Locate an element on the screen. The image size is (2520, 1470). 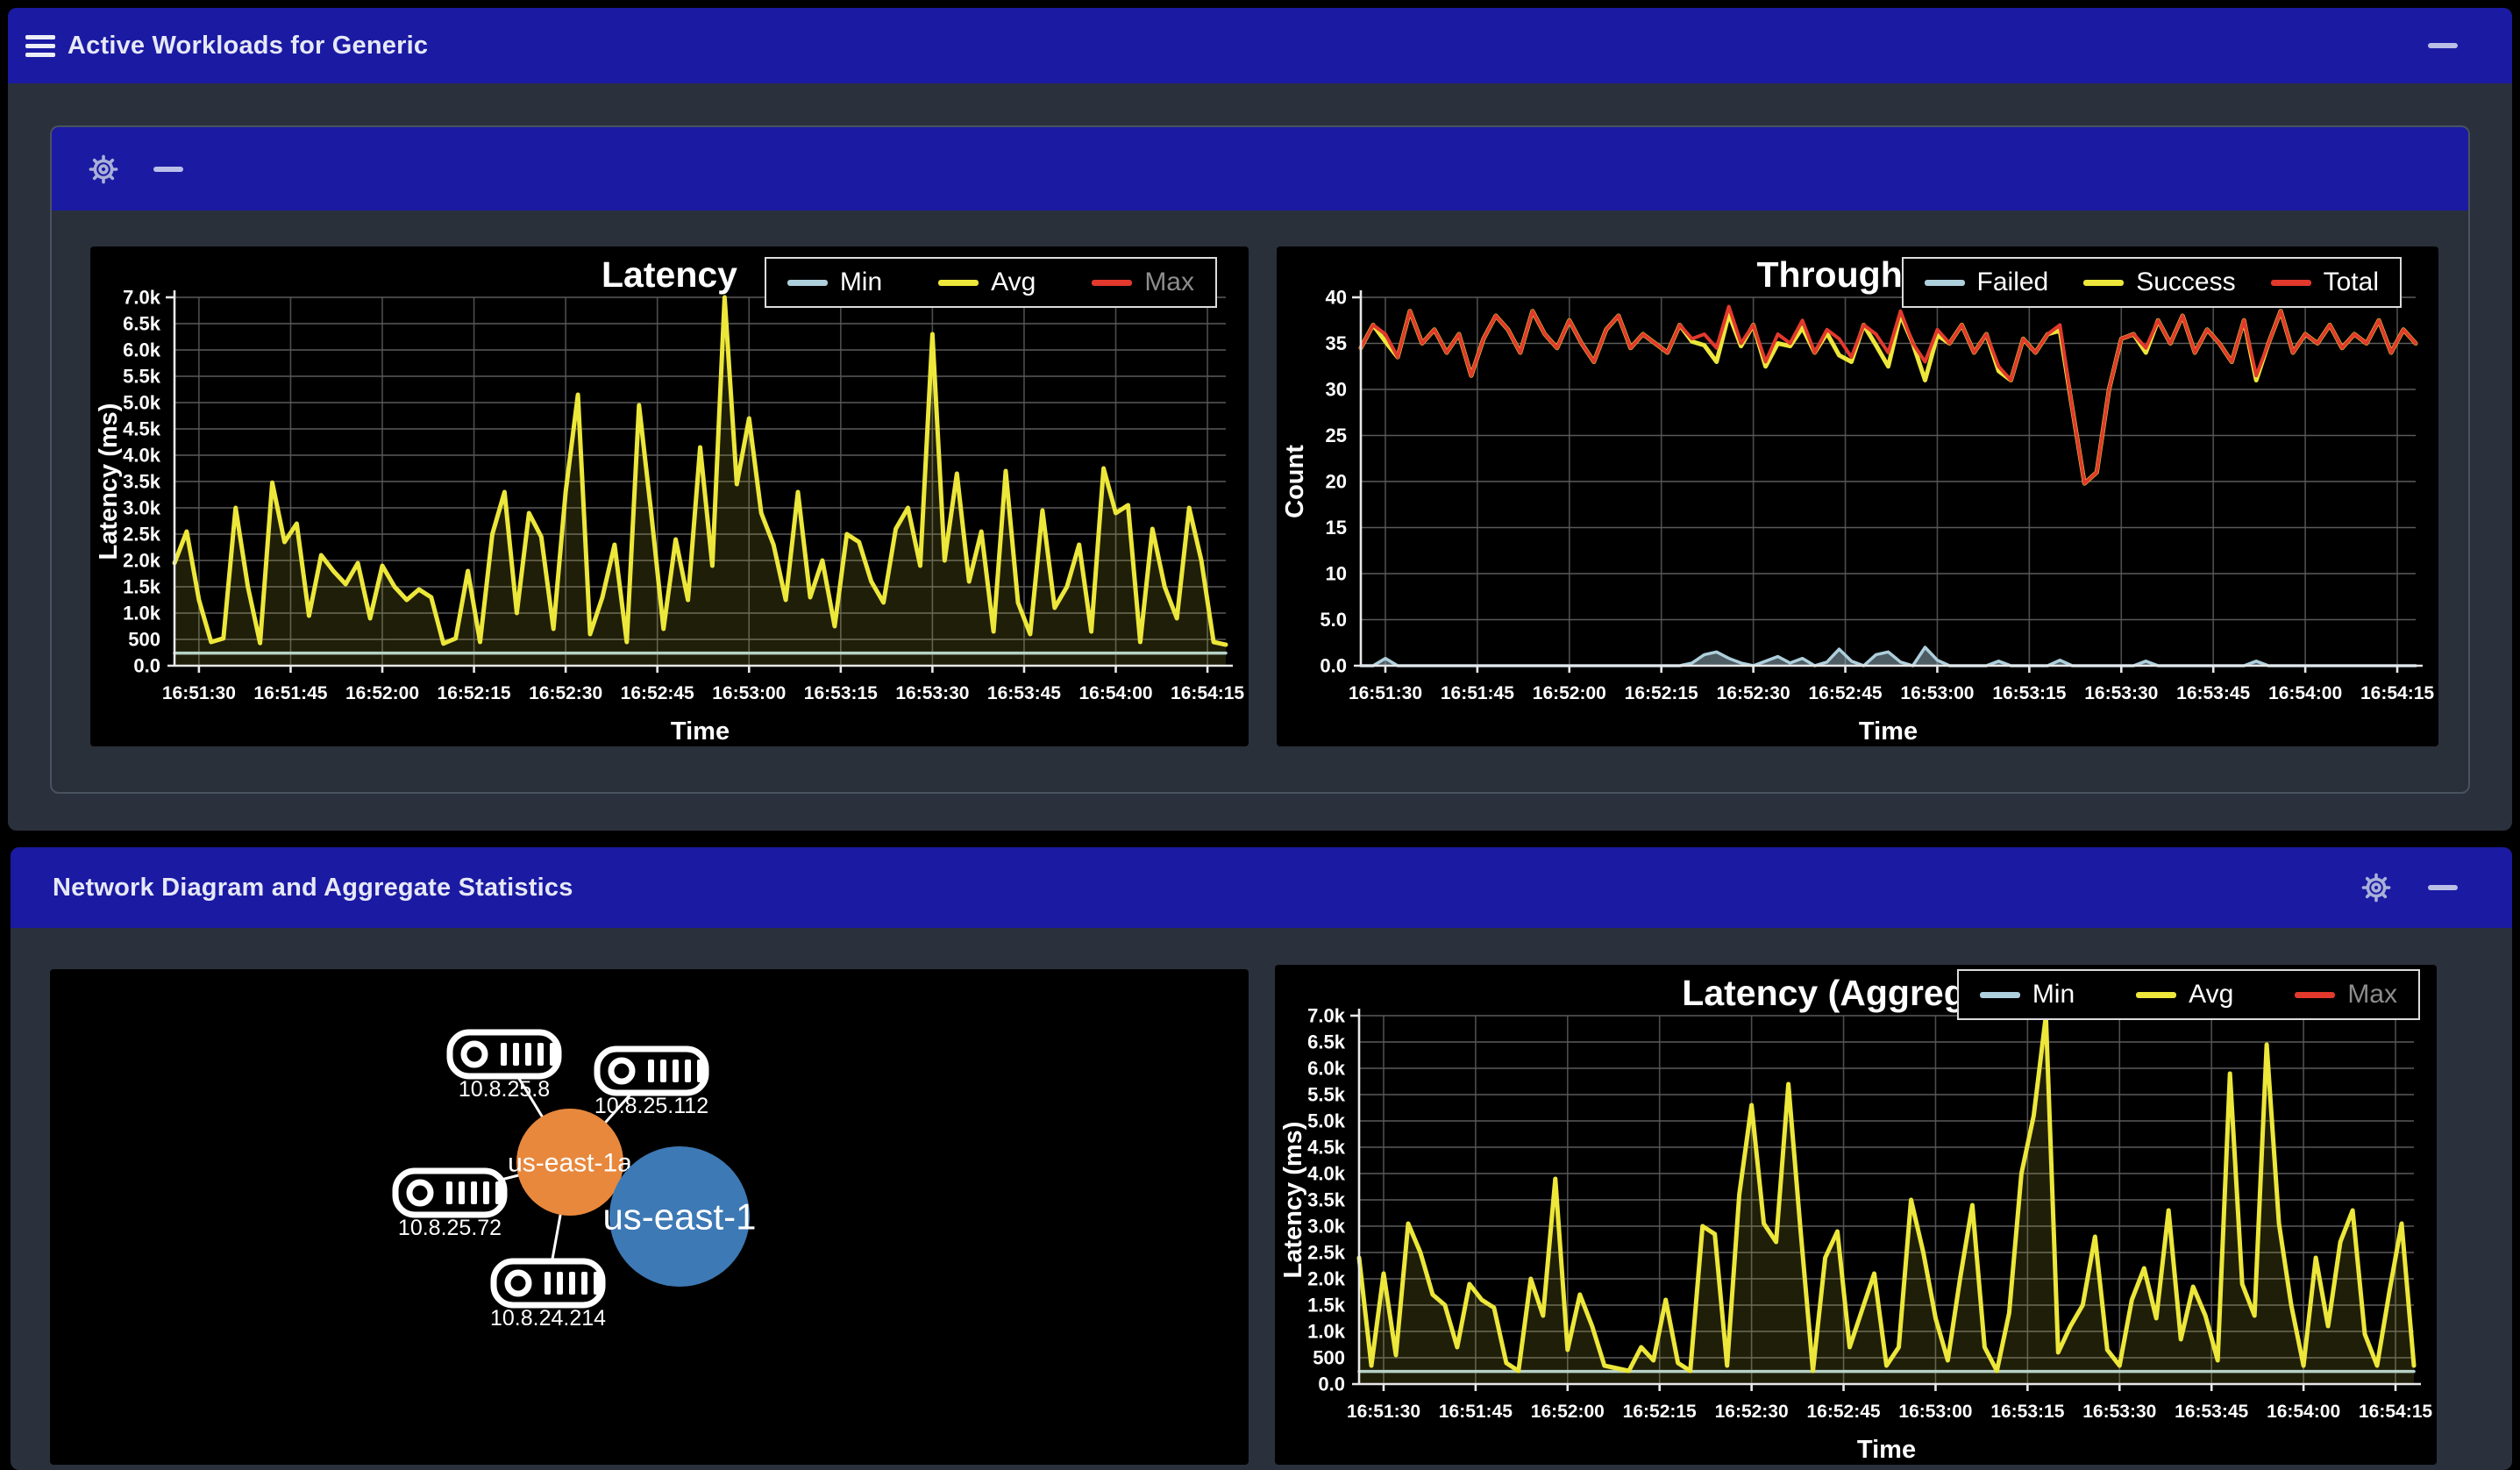
legend-item-failed: Failed is located at coordinates (1986, 282).